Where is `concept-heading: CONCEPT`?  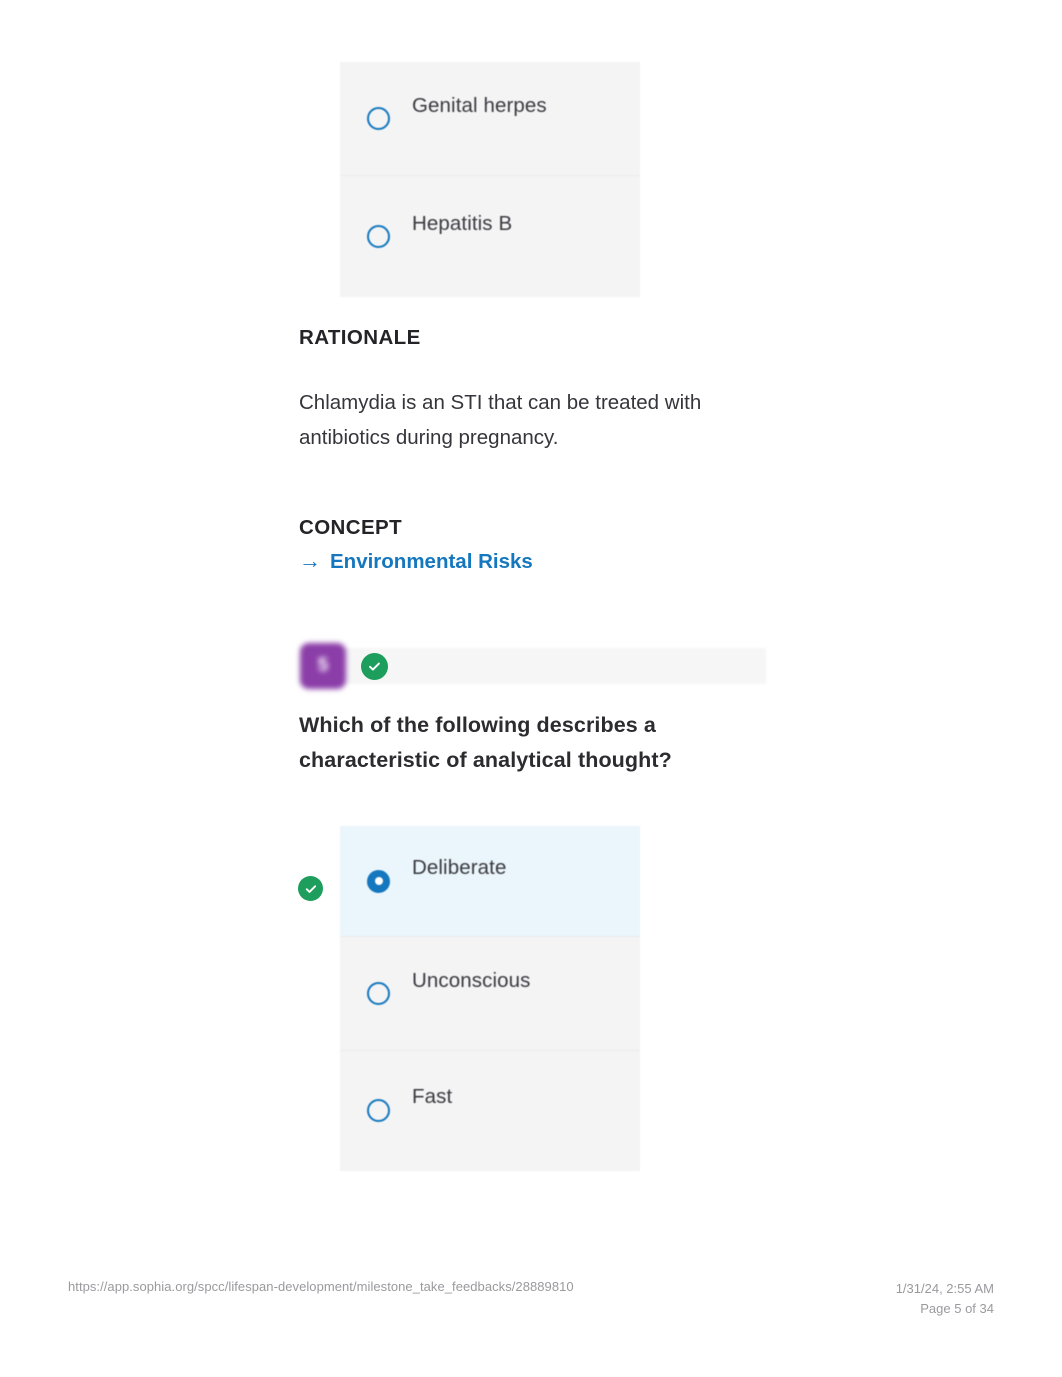
concept-heading: CONCEPT is located at coordinates (351, 527).